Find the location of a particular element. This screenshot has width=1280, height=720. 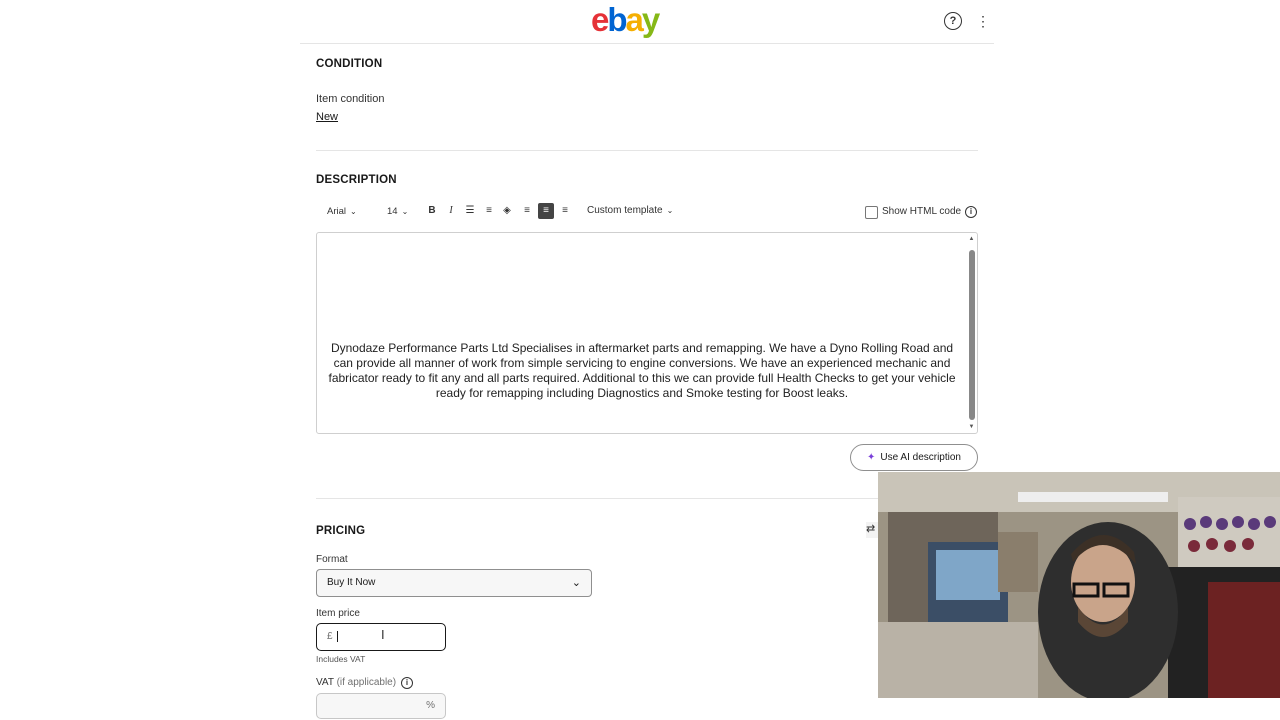

editor-scrollbar is located at coordinates (972, 335).